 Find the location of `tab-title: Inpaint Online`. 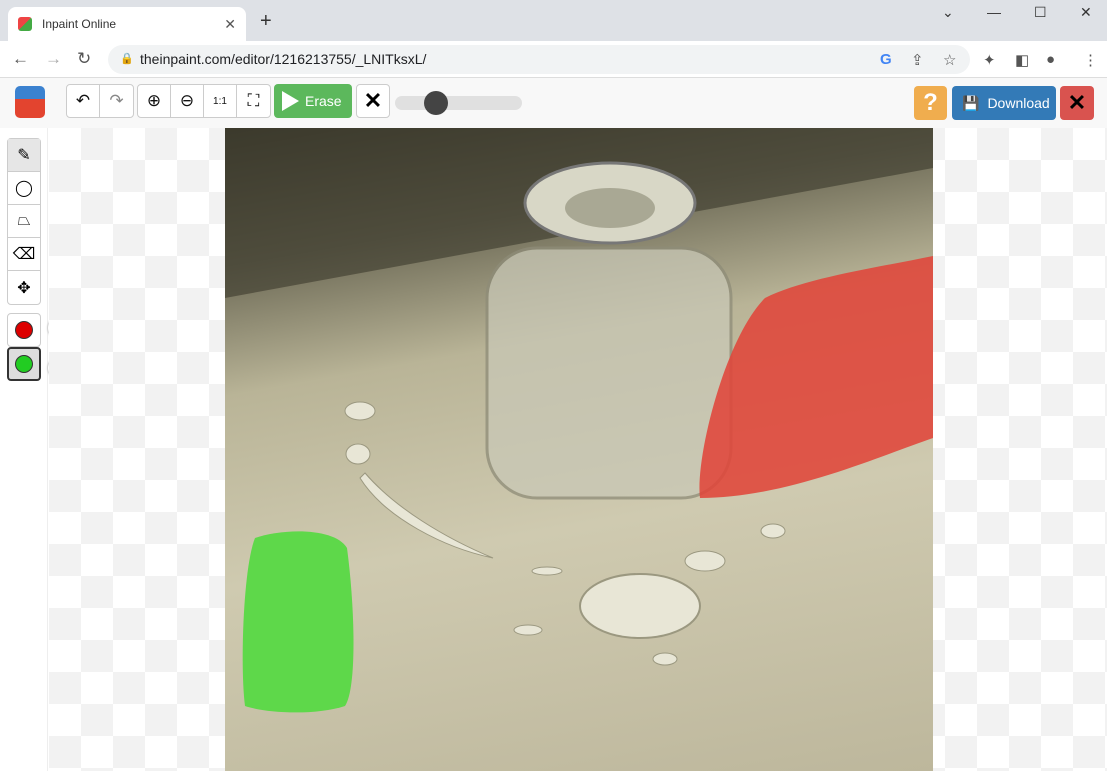

tab-title: Inpaint Online is located at coordinates (79, 24).